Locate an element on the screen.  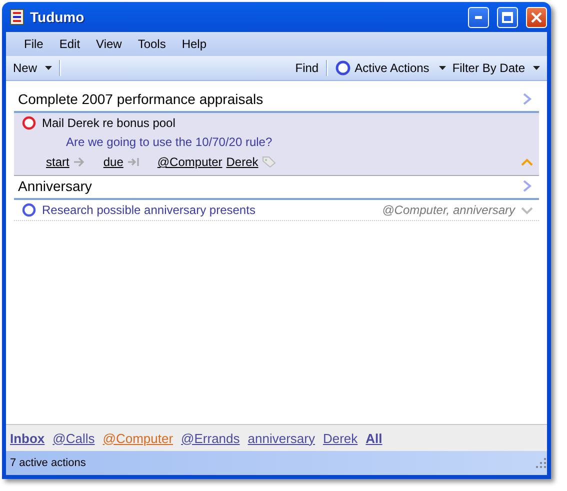
project-title: Anniversary is located at coordinates (55, 186).